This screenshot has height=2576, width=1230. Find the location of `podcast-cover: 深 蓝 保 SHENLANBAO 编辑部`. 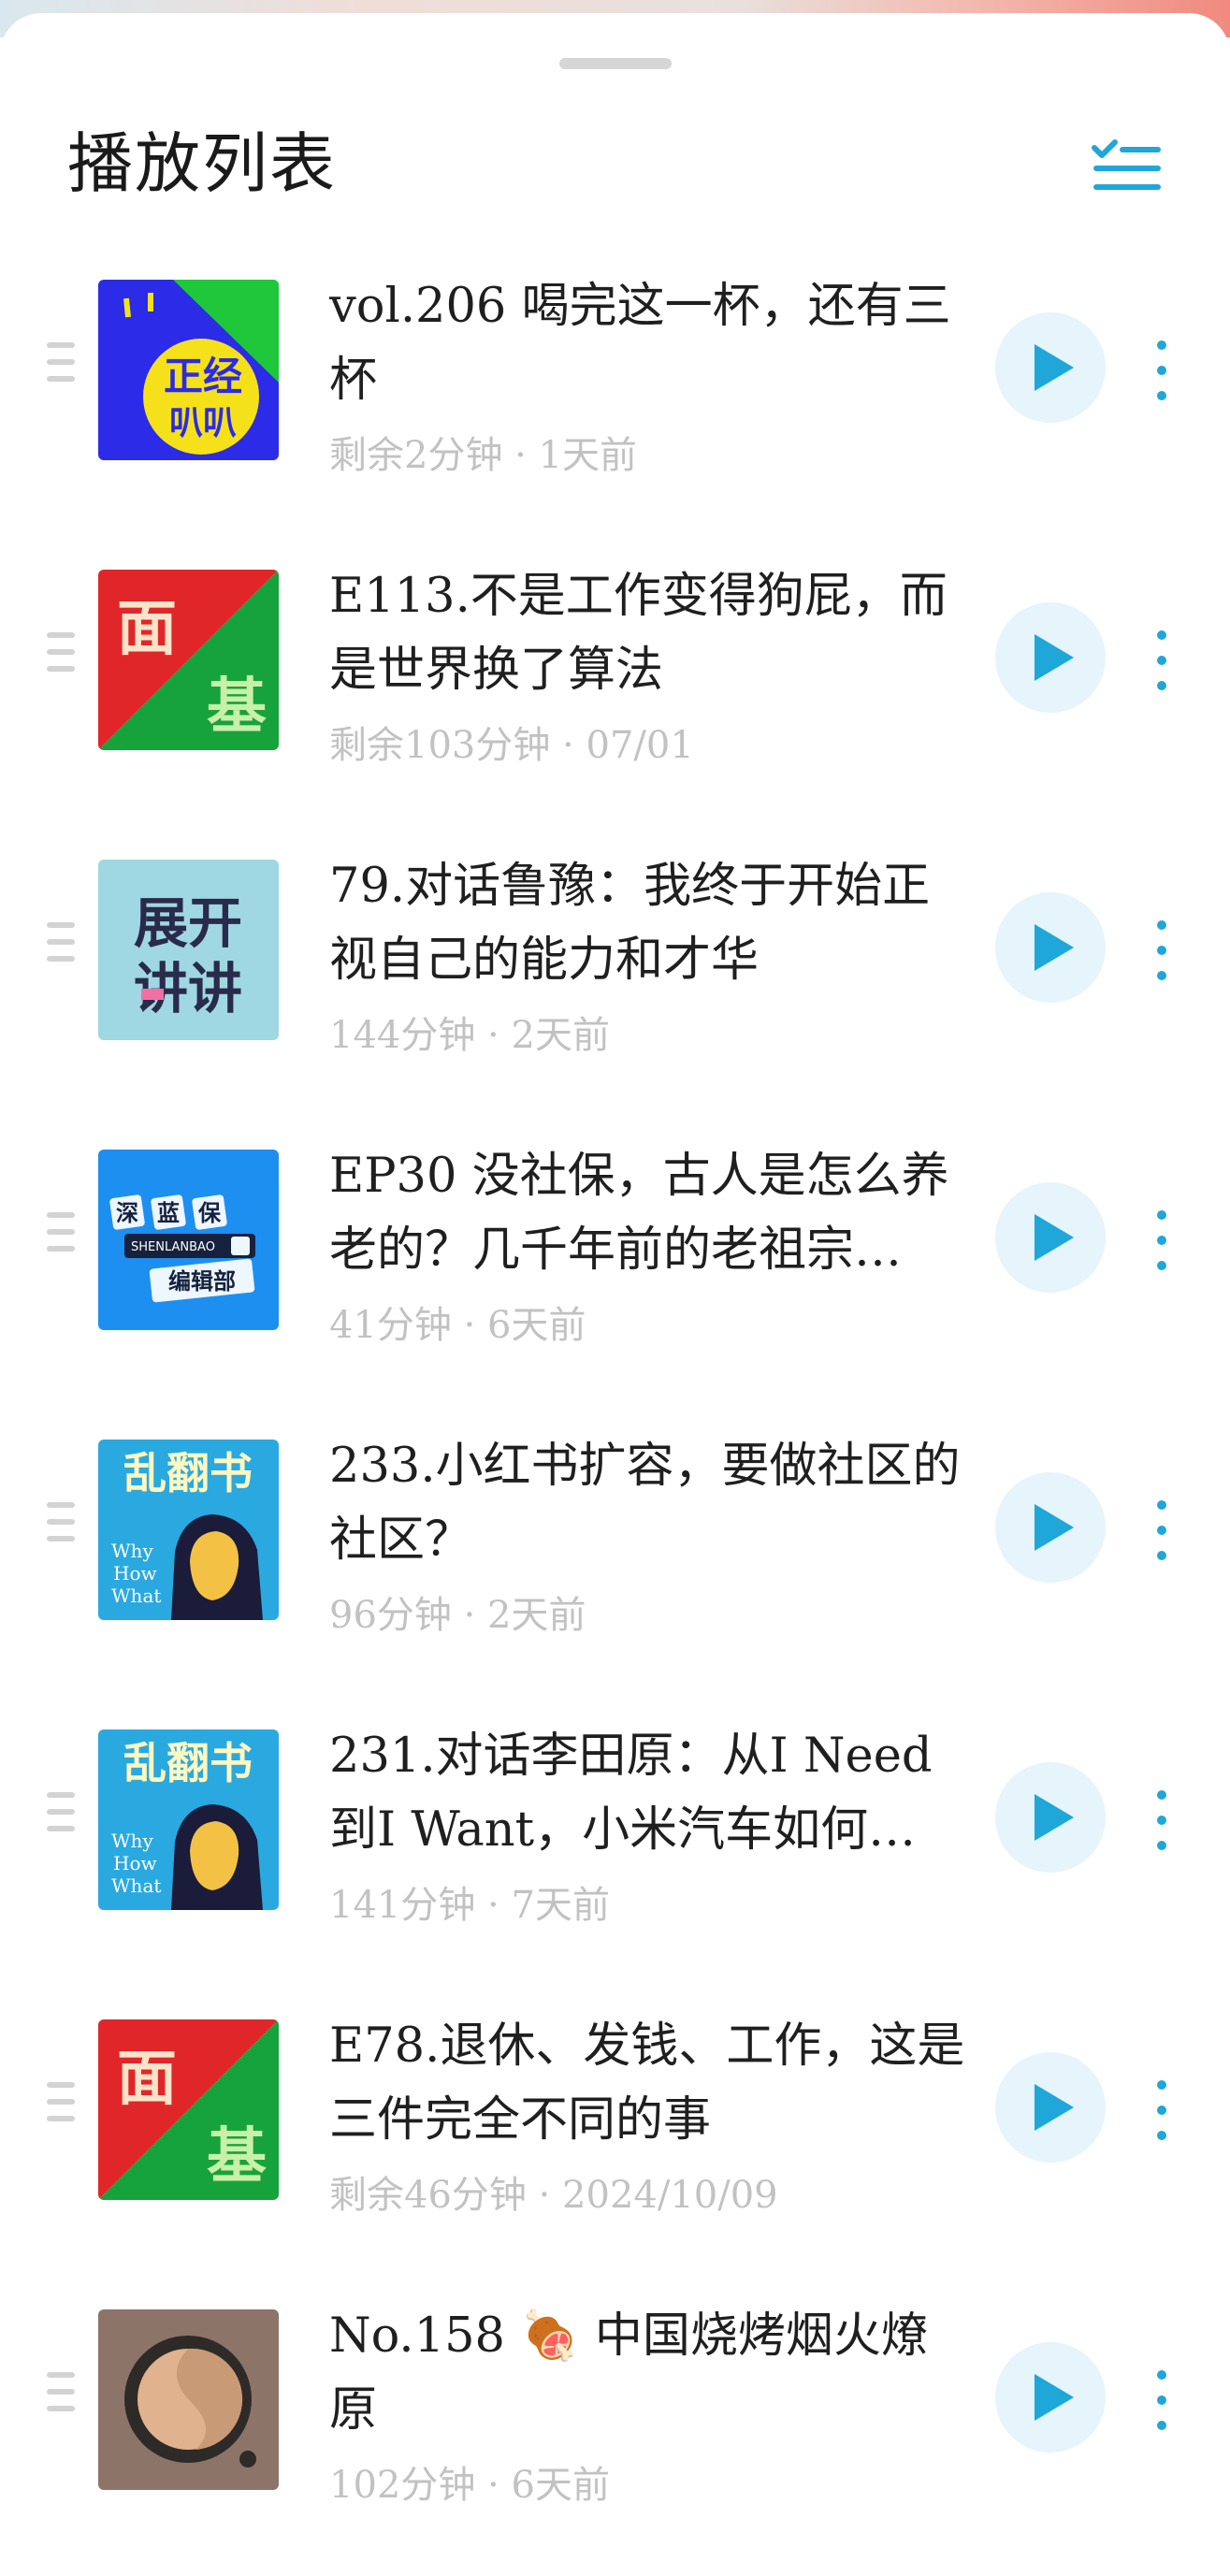

podcast-cover: 深 蓝 保 SHENLANBAO 编辑部 is located at coordinates (188, 1240).